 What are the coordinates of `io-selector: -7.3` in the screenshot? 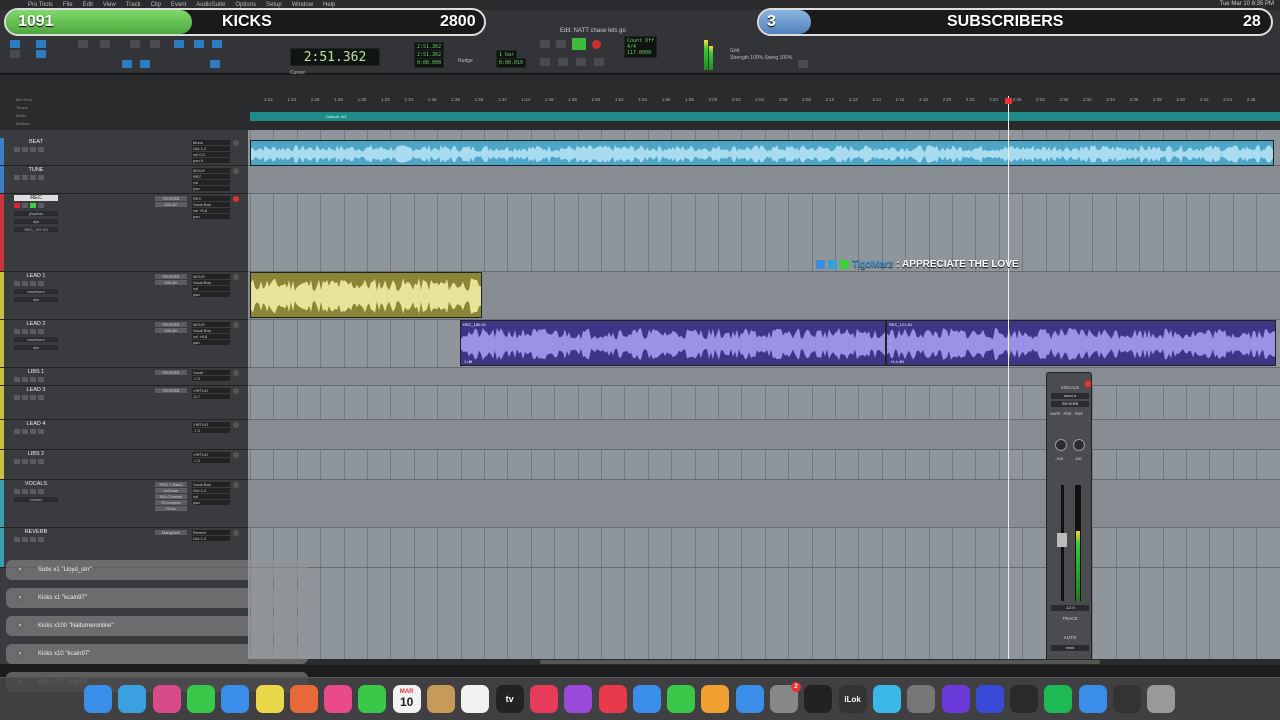 It's located at (211, 430).